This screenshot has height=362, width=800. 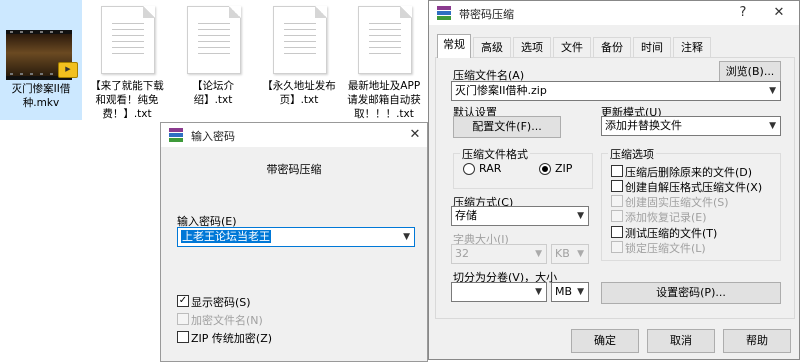 I want to click on dict-size-select: 32 ▼, so click(x=499, y=254).